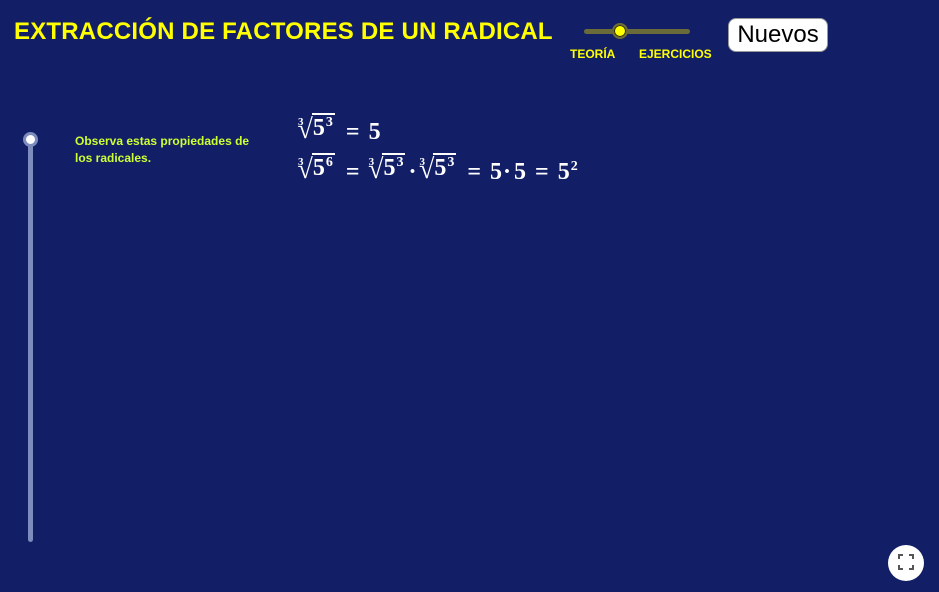  Describe the element at coordinates (574, 166) in the screenshot. I see `power-exponent: 2` at that location.